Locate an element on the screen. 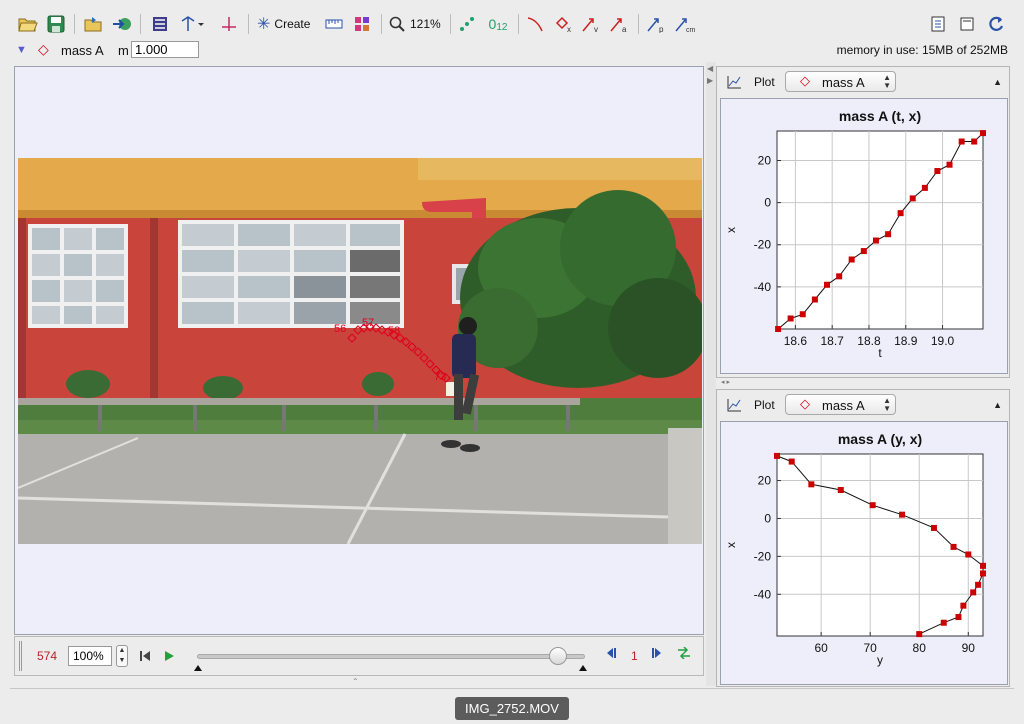  play-icon is located at coordinates (169, 656).